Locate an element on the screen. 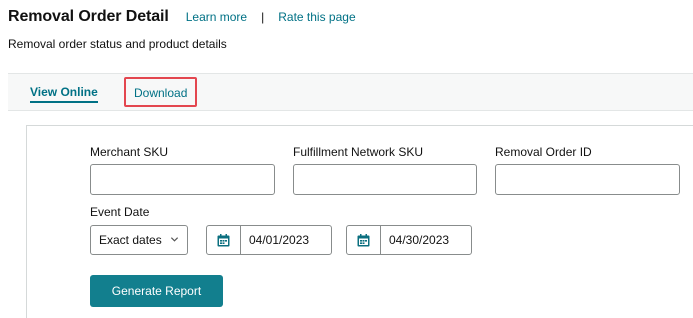 Image resolution: width=693 pixels, height=318 pixels. end-date-field: 04/30/2023 is located at coordinates (409, 240).